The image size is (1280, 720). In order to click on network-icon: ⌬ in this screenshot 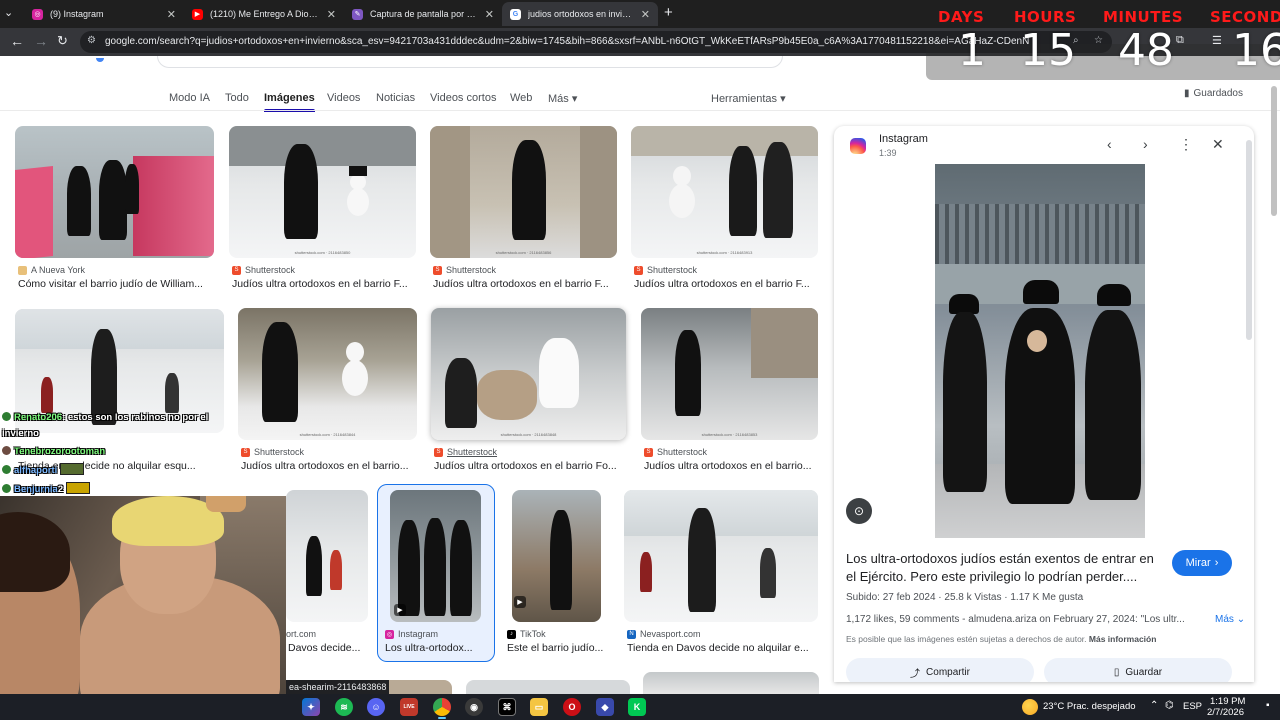, I will do `click(1169, 705)`.